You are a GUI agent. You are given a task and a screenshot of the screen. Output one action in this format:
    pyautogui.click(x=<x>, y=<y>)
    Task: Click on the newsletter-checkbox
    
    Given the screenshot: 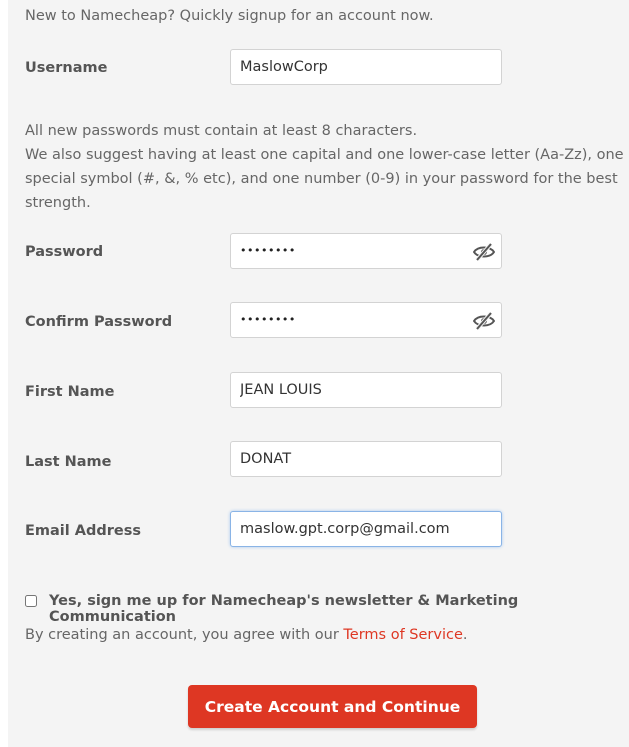 What is the action you would take?
    pyautogui.click(x=31, y=601)
    